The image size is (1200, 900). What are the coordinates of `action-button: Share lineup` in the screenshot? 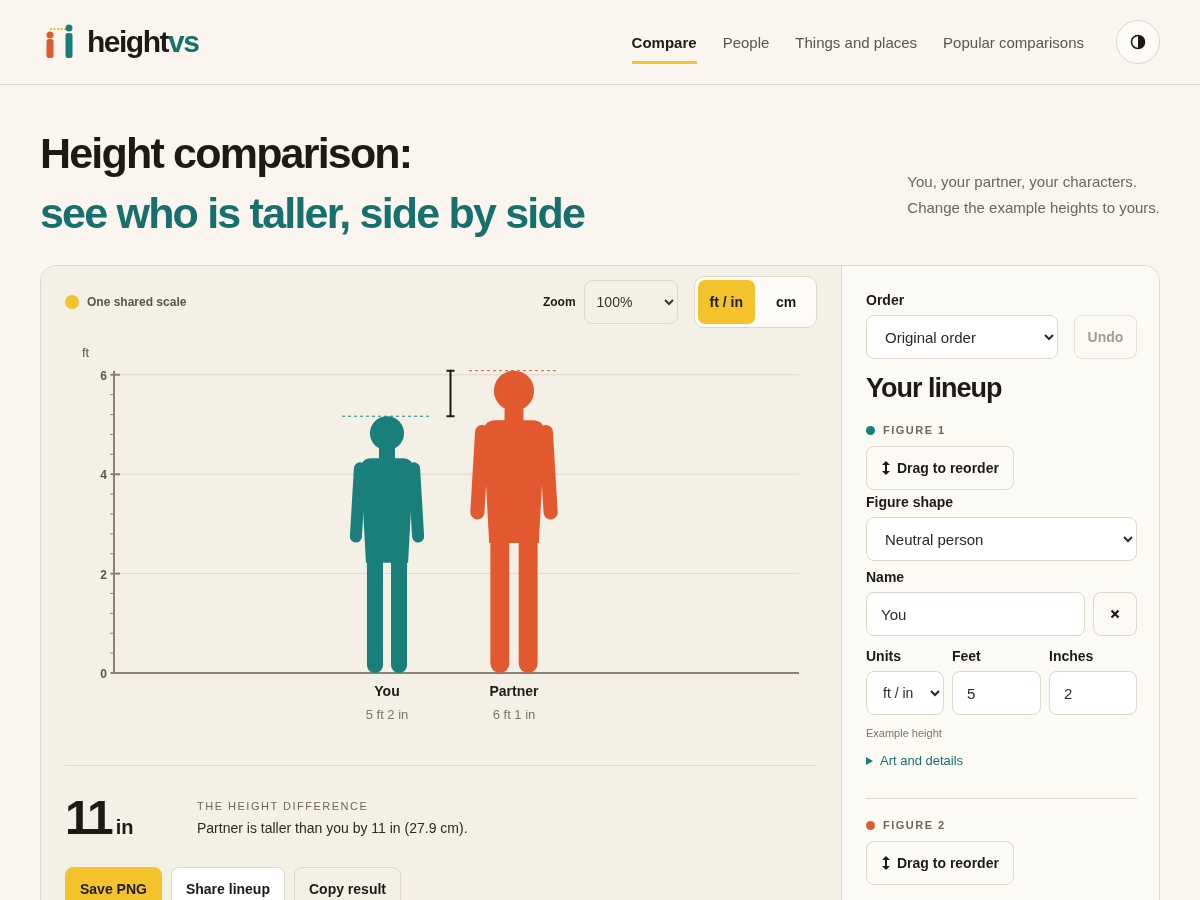 It's located at (227, 883).